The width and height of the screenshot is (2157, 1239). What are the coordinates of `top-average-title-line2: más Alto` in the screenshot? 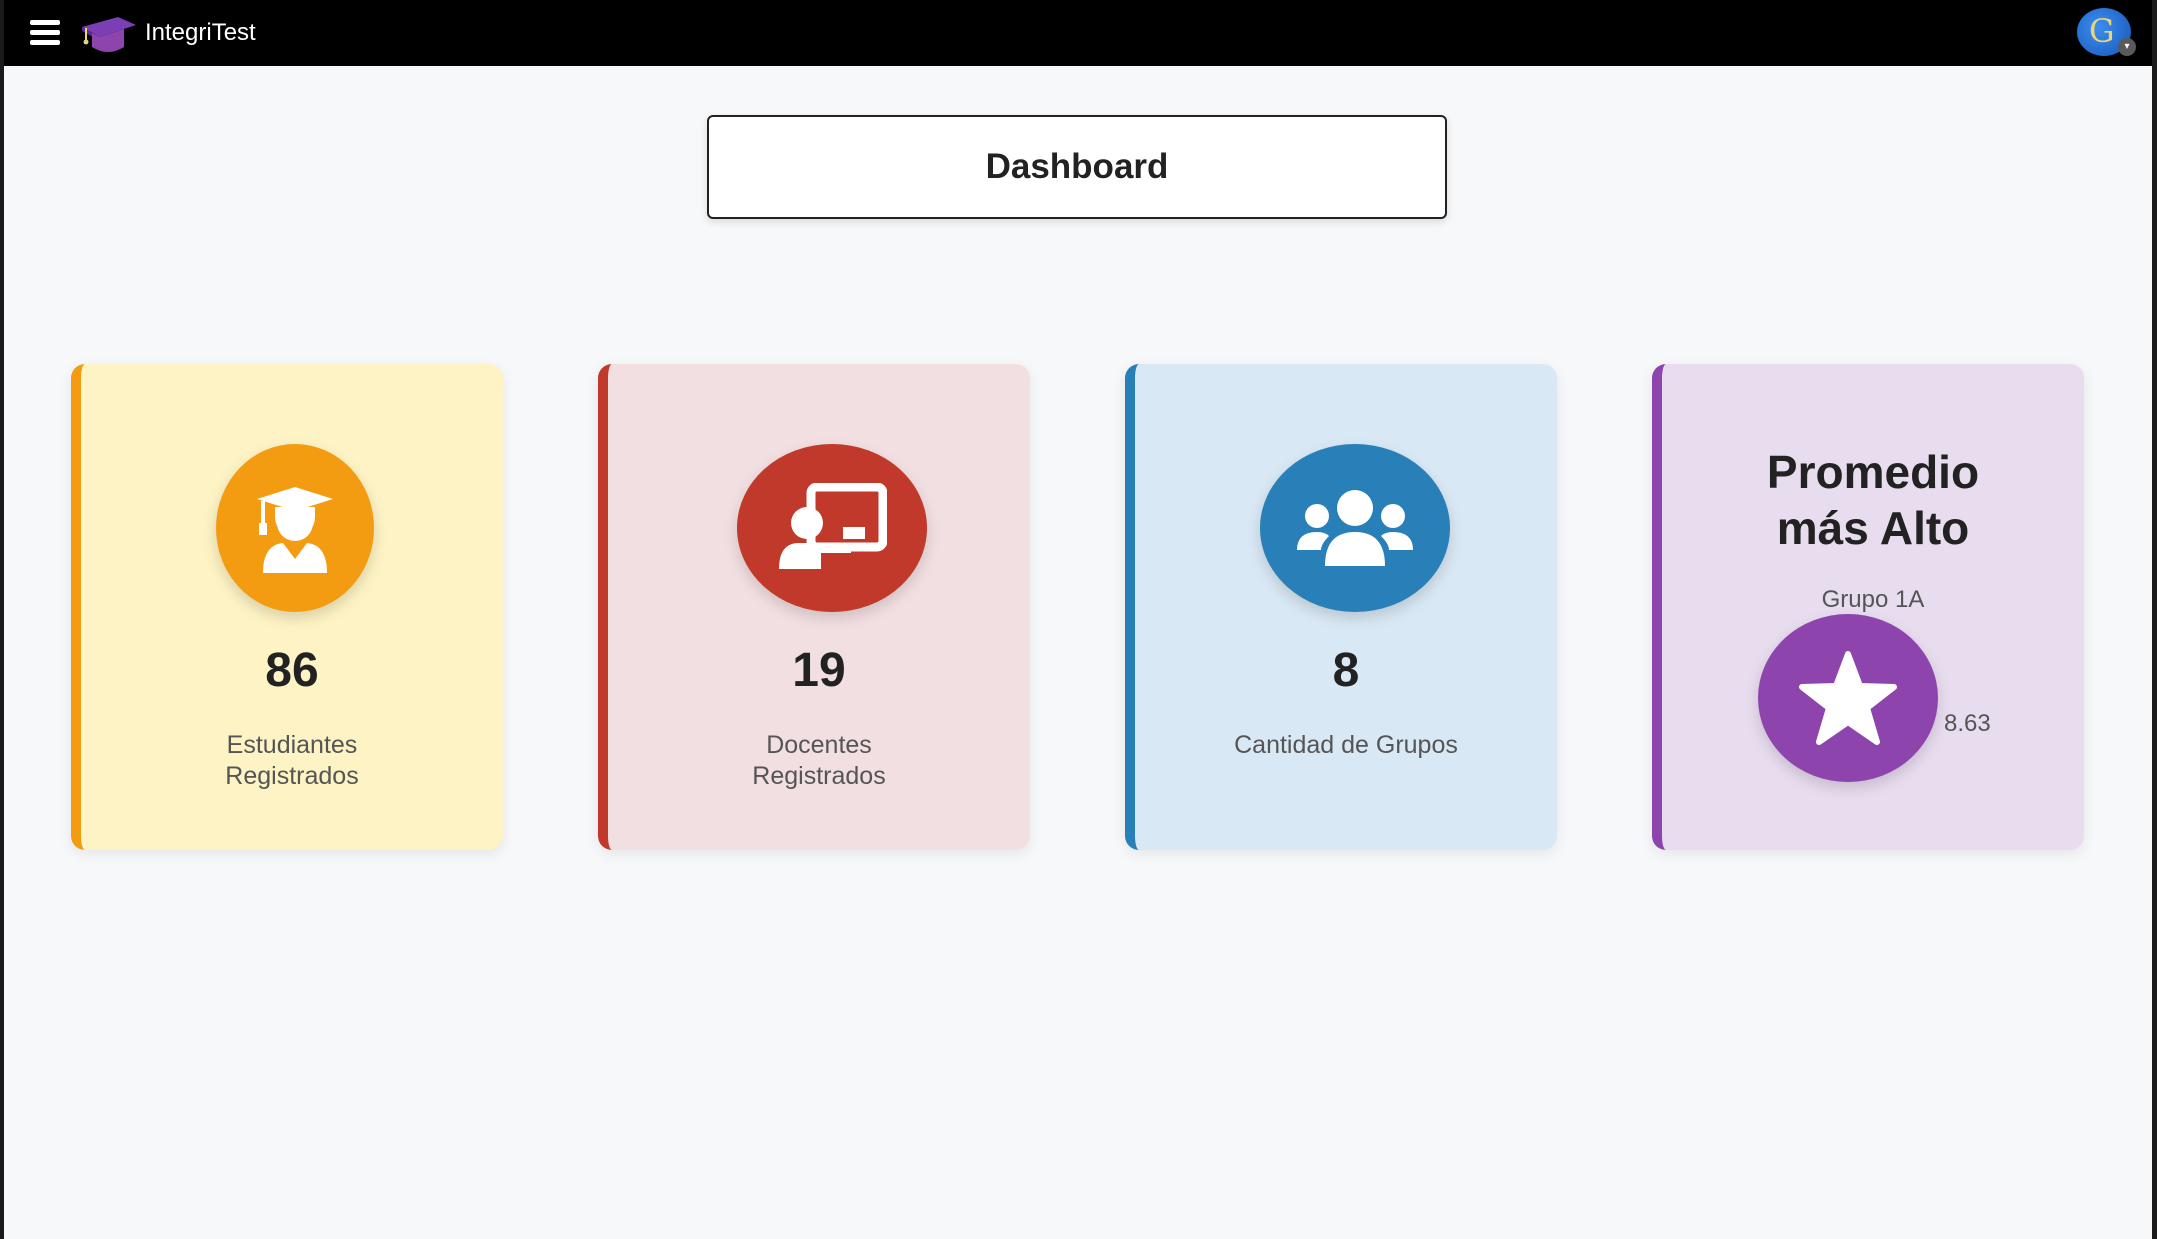 It's located at (1873, 528).